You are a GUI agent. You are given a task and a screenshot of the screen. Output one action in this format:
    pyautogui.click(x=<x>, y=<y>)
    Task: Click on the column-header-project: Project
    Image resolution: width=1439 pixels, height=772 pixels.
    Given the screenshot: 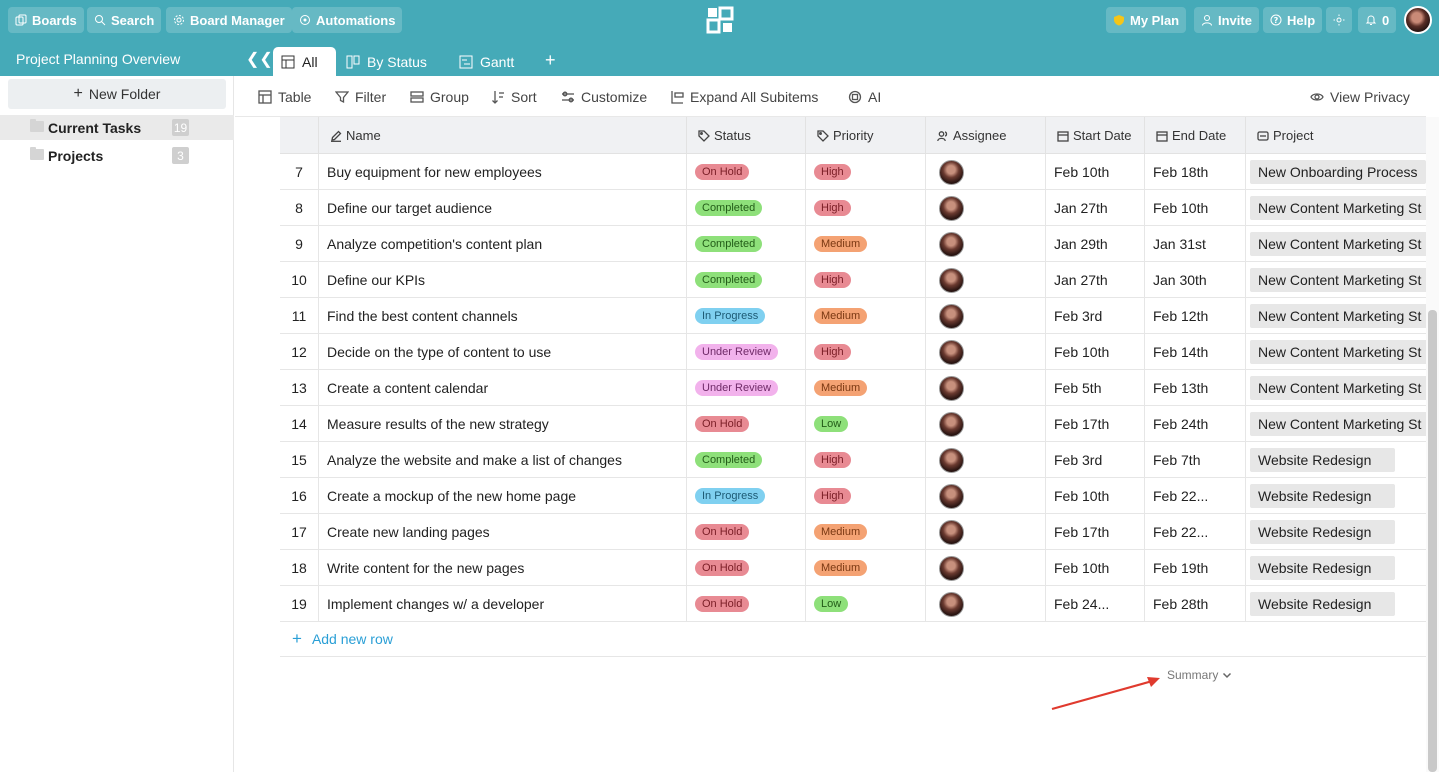 What is the action you would take?
    pyautogui.click(x=1335, y=135)
    